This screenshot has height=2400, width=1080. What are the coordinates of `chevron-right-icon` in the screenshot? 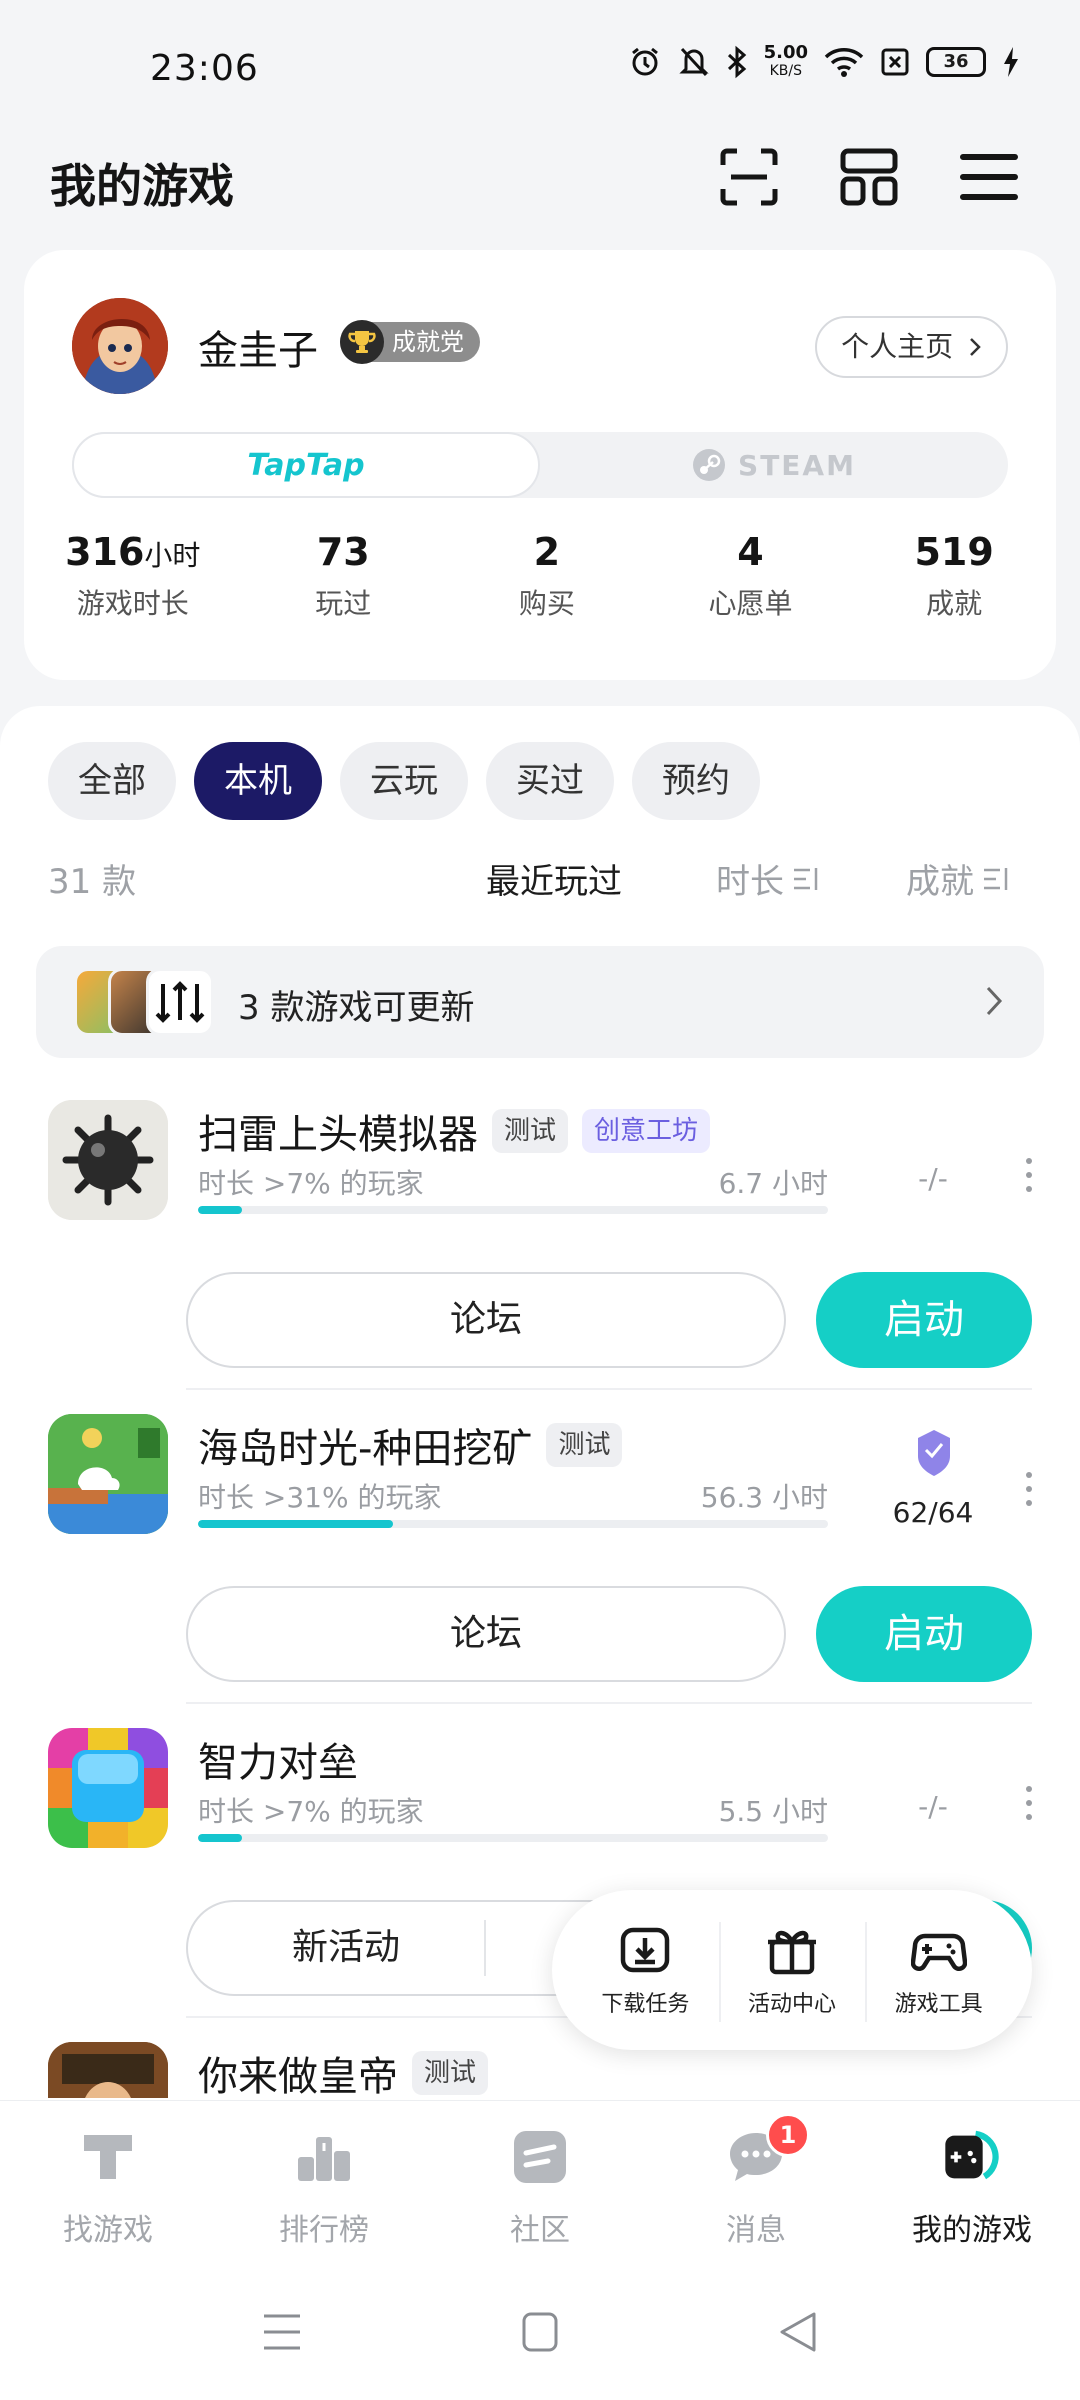 It's located at (994, 1001).